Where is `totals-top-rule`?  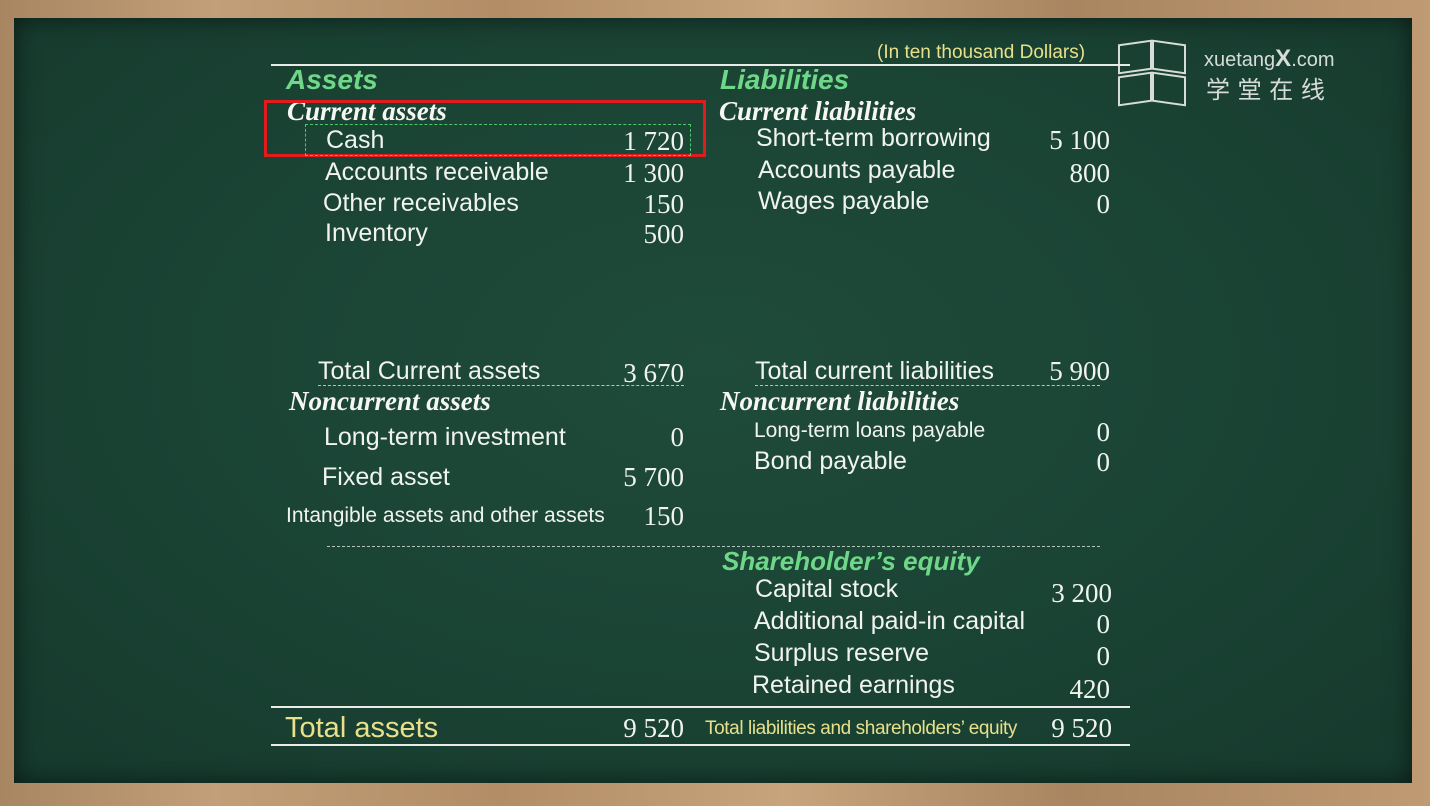 totals-top-rule is located at coordinates (700, 707).